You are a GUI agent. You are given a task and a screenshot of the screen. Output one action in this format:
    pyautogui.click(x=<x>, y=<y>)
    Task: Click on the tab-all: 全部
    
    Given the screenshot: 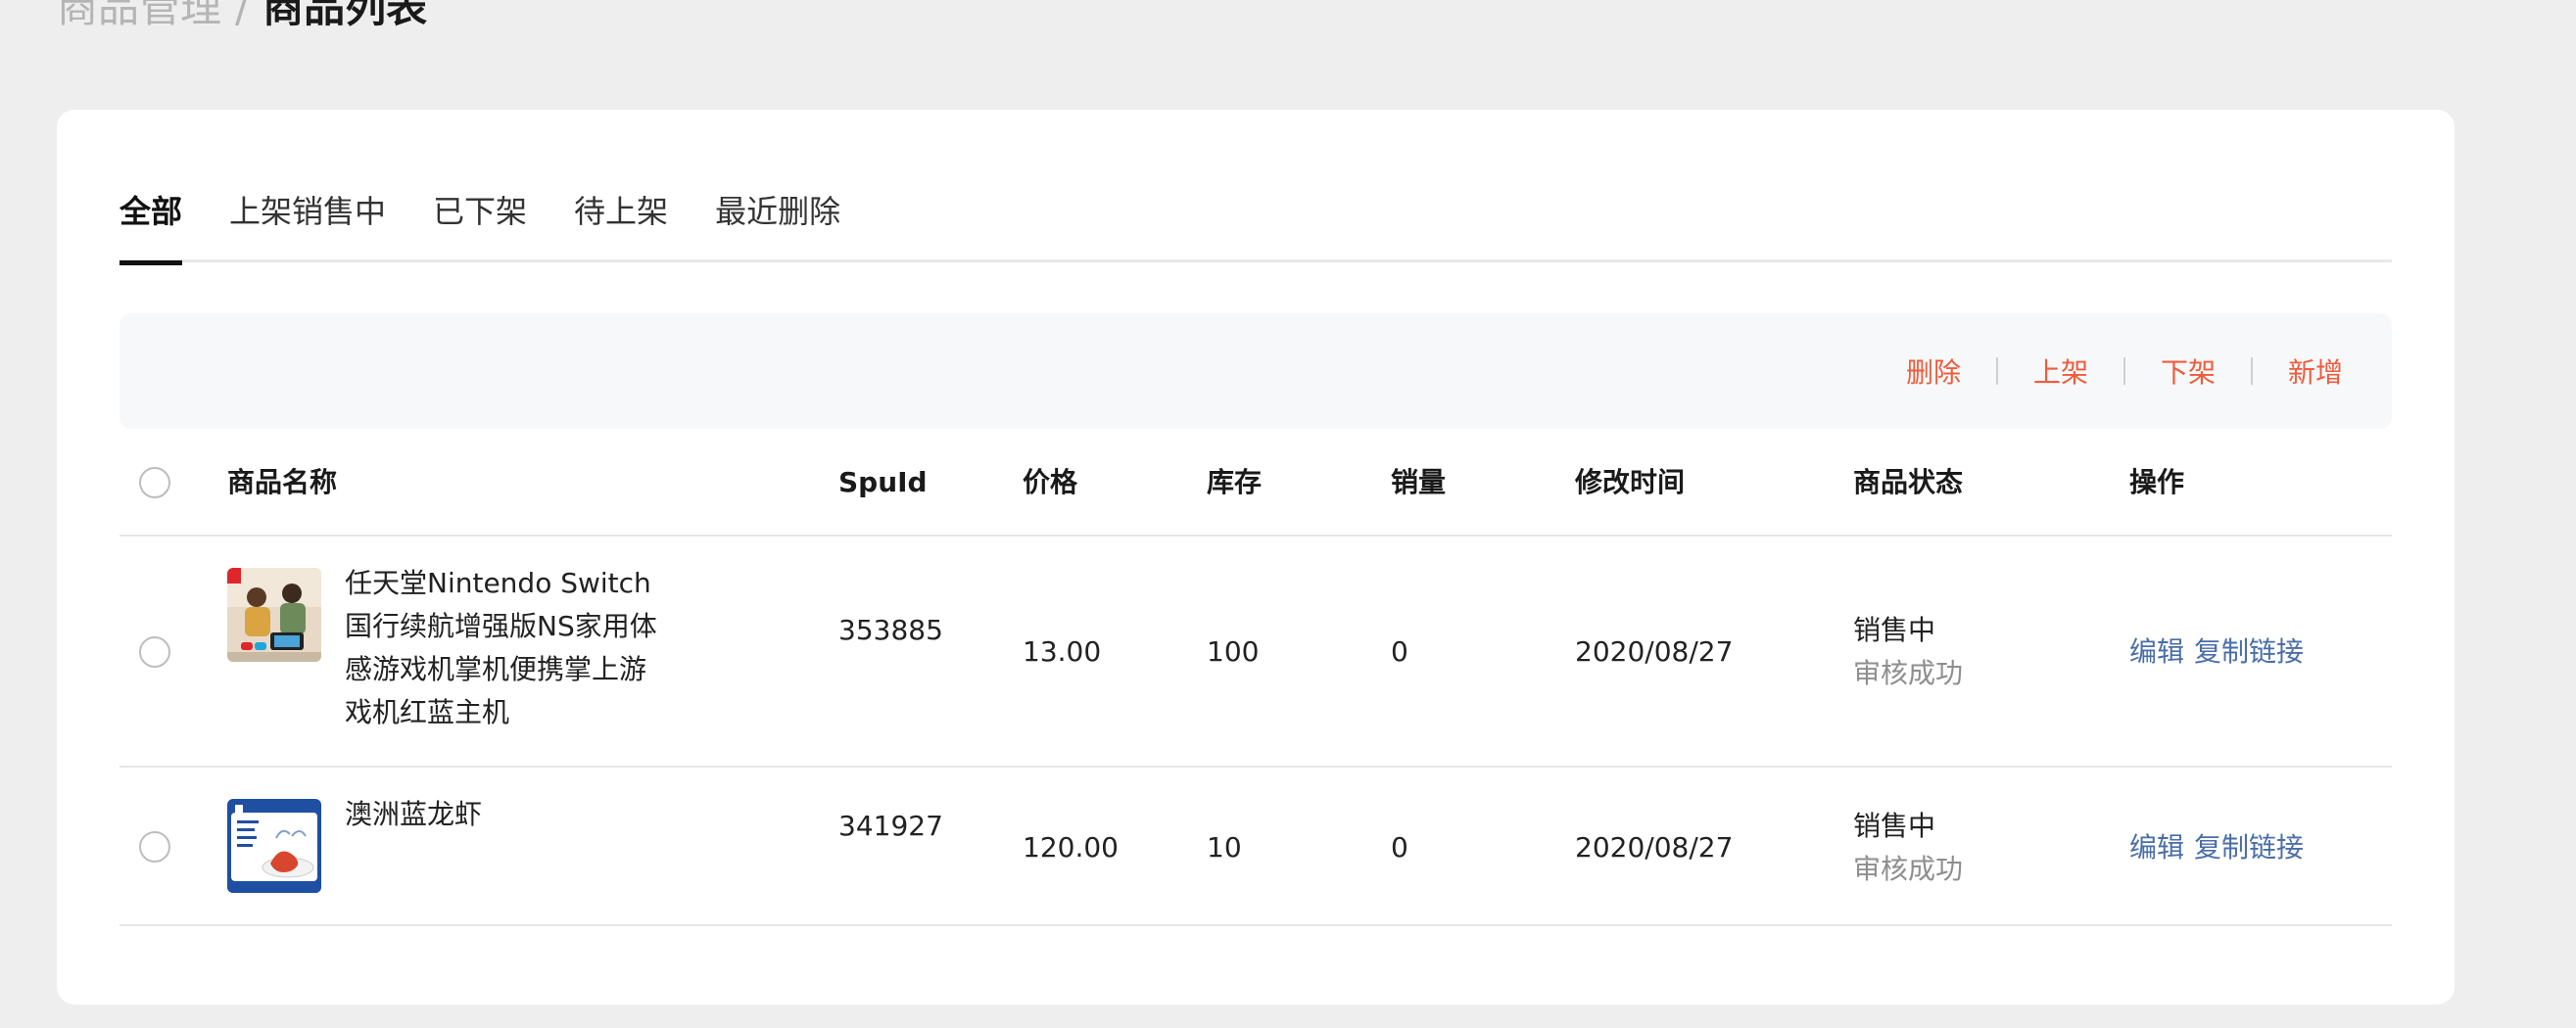 What is the action you would take?
    pyautogui.click(x=151, y=219)
    